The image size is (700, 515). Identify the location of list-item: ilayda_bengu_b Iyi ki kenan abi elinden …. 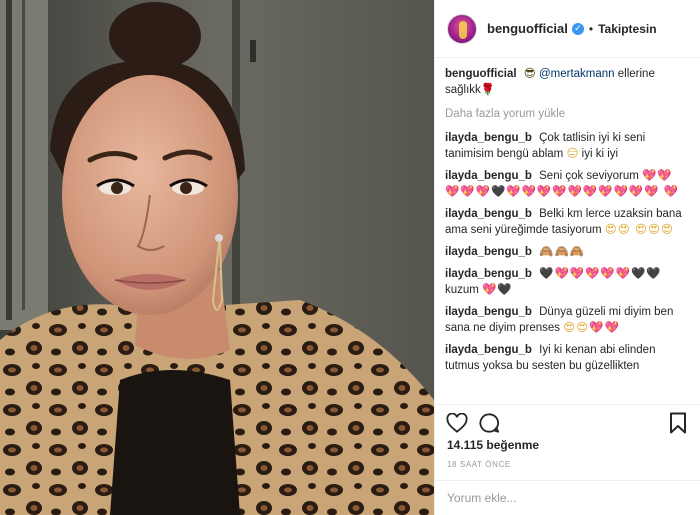
(567, 358).